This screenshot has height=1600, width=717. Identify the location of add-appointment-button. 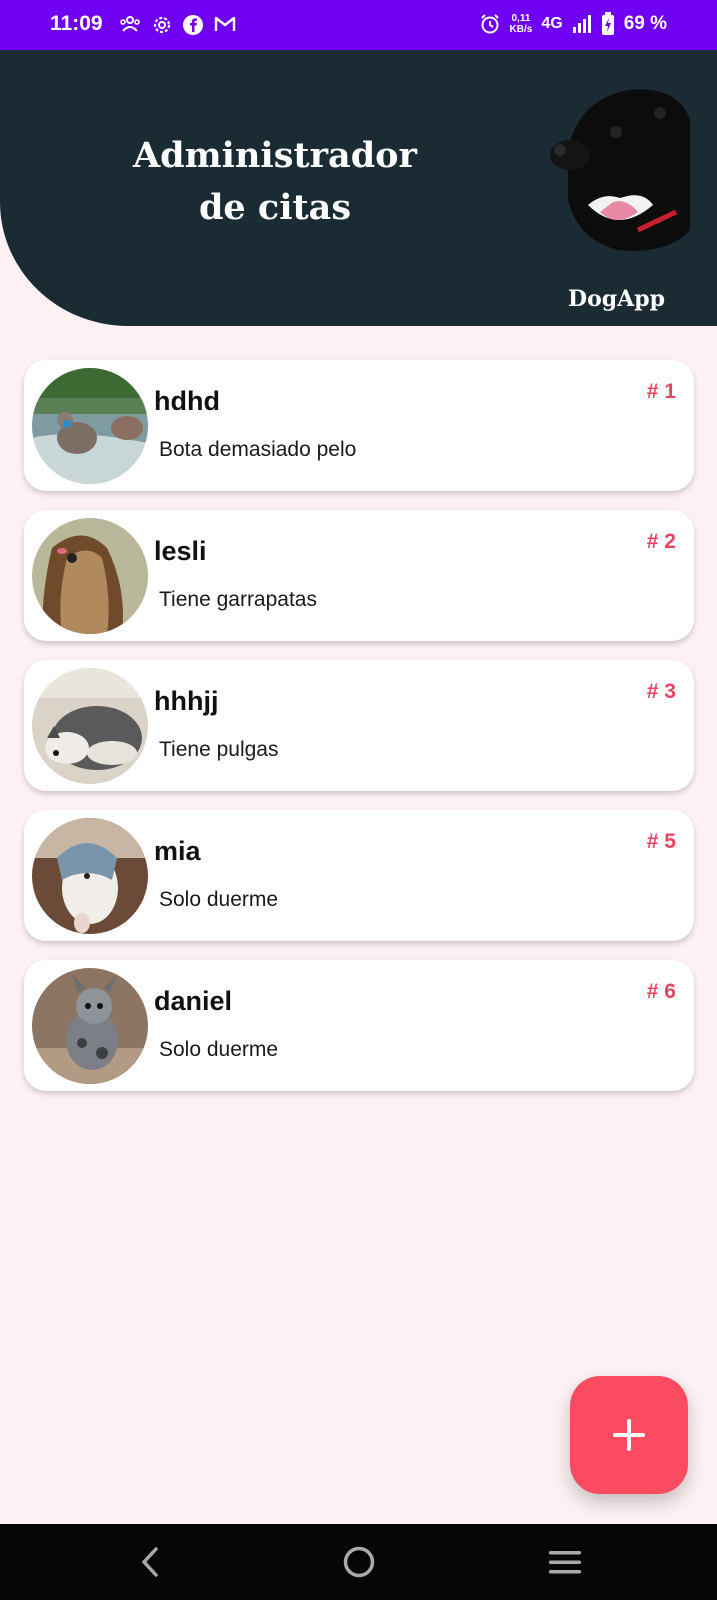
(629, 1435).